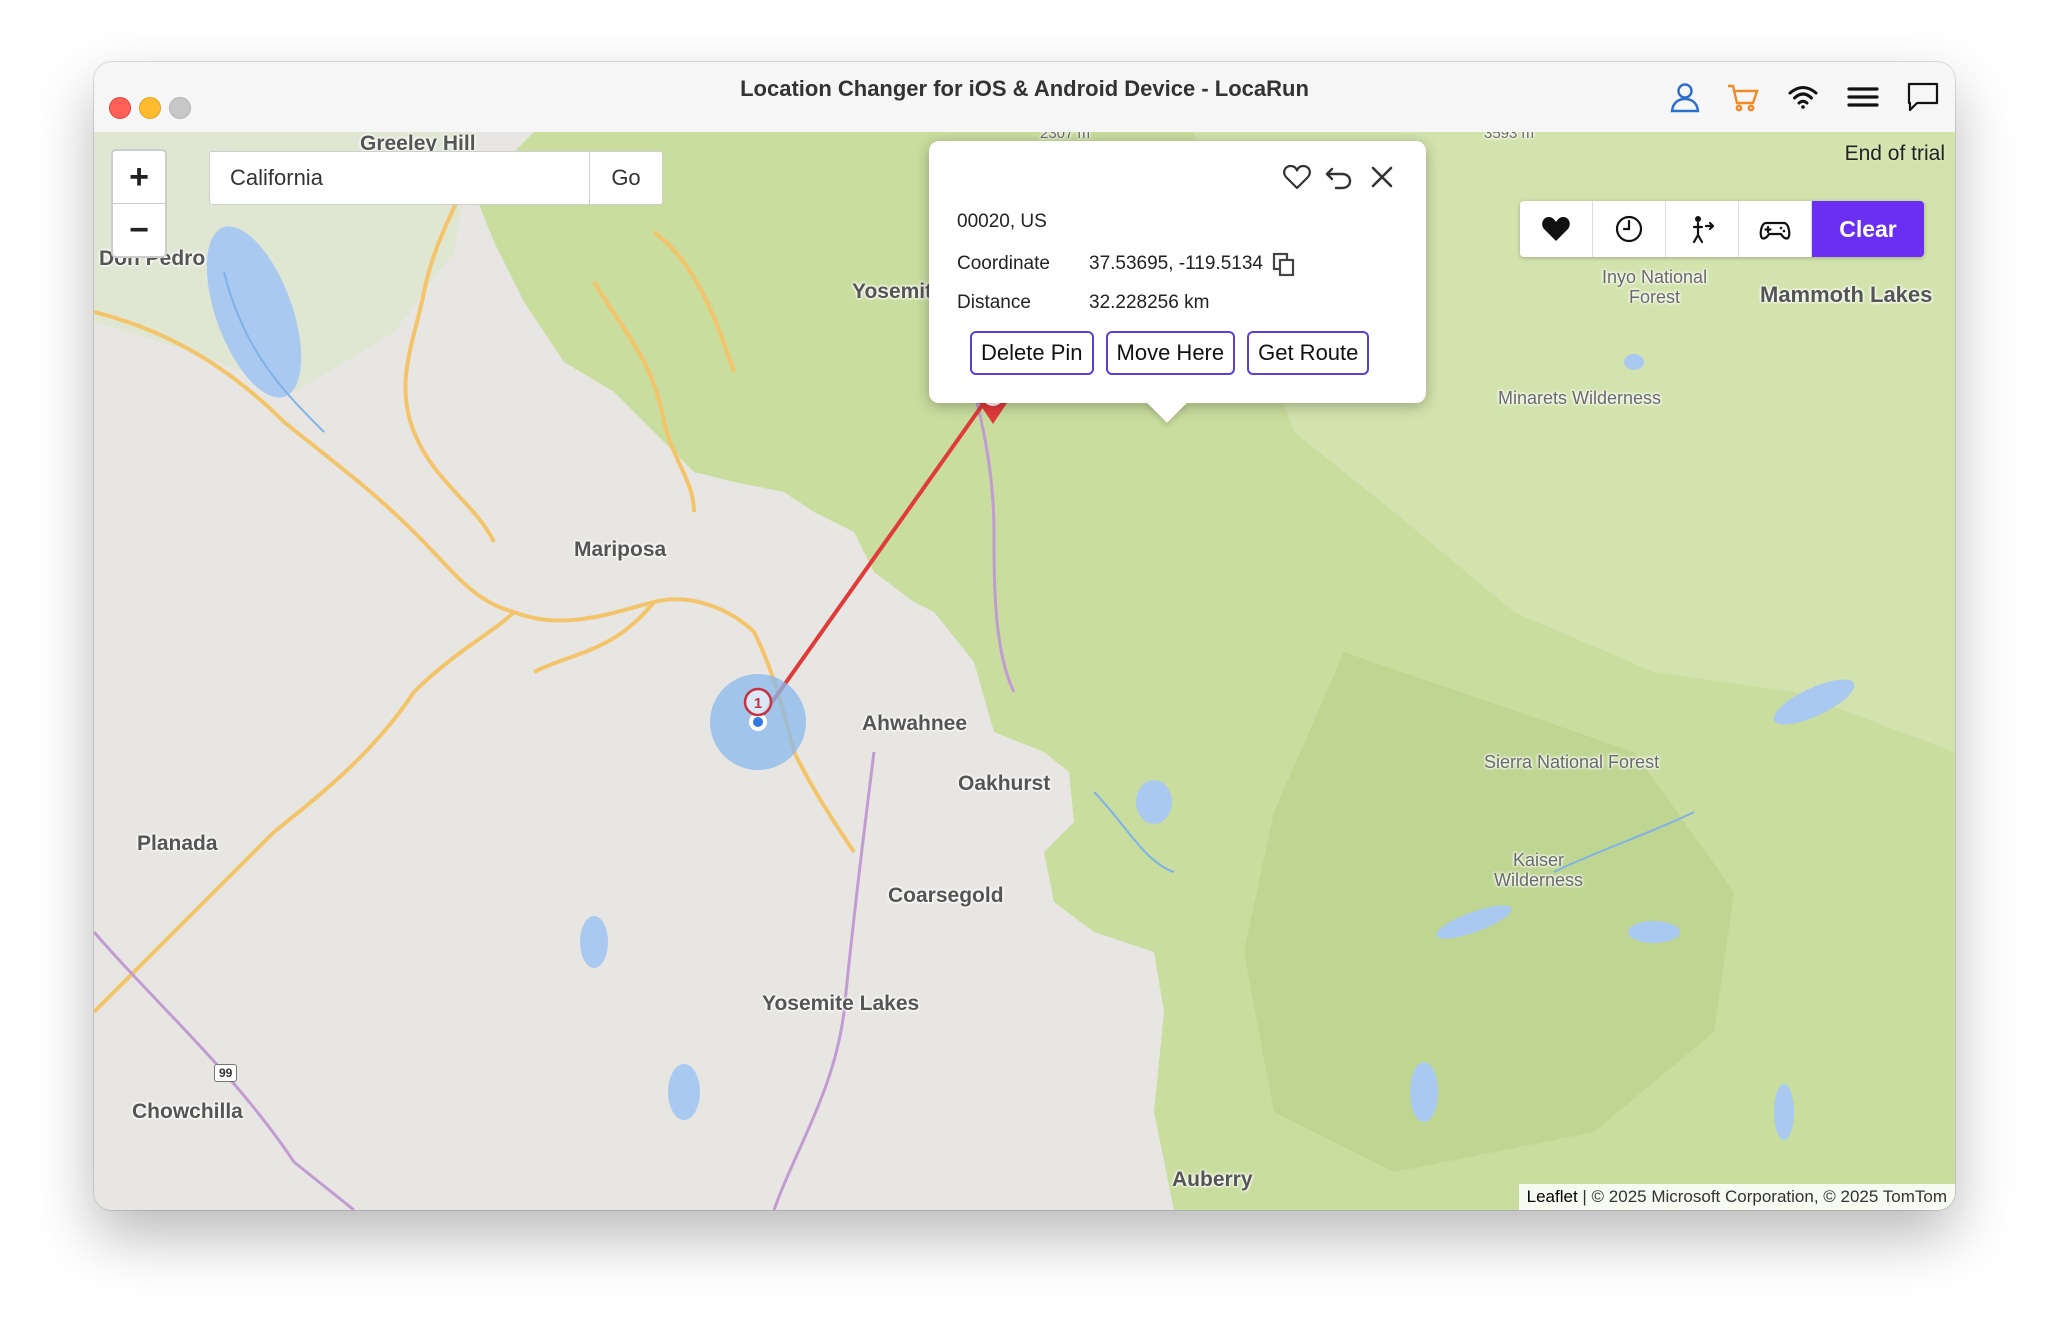 Image resolution: width=2048 pixels, height=1335 pixels. Describe the element at coordinates (1923, 97) in the screenshot. I see `chat-icon` at that location.